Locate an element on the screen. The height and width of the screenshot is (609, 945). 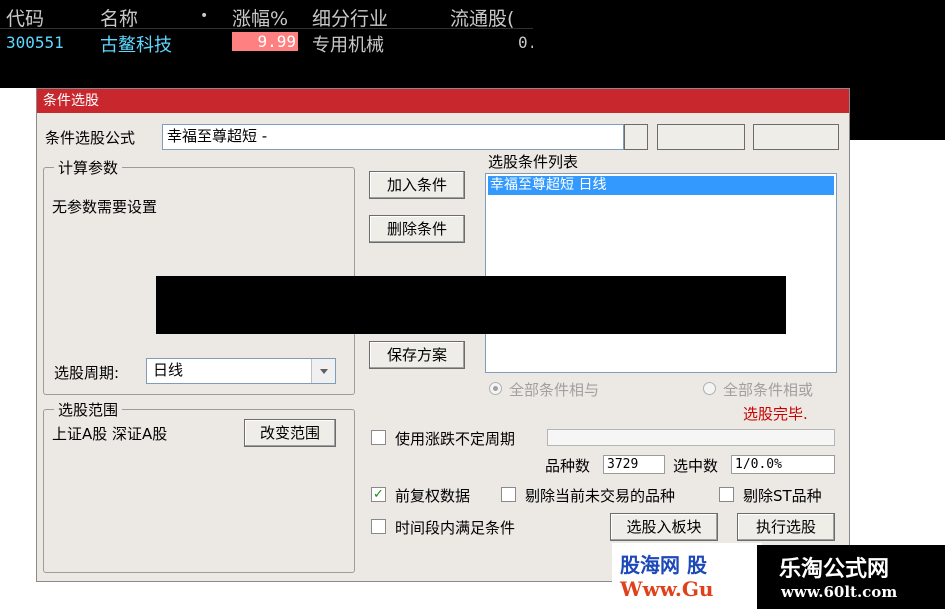
period-value: 日线 is located at coordinates (168, 370).